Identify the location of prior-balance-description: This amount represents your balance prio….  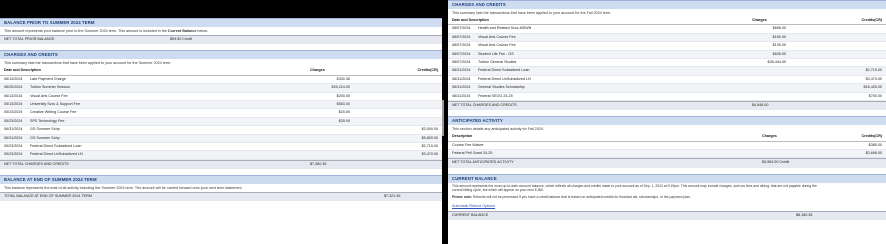
(106, 31).